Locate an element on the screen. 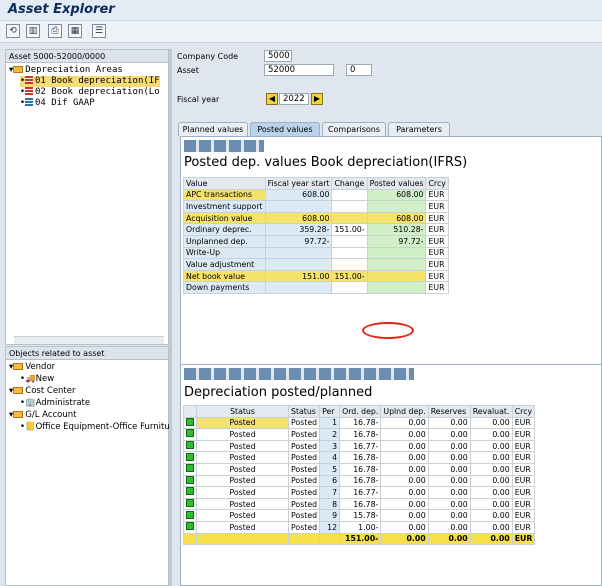 The height and width of the screenshot is (586, 602). panel2-toolbar-icons is located at coordinates (299, 374).